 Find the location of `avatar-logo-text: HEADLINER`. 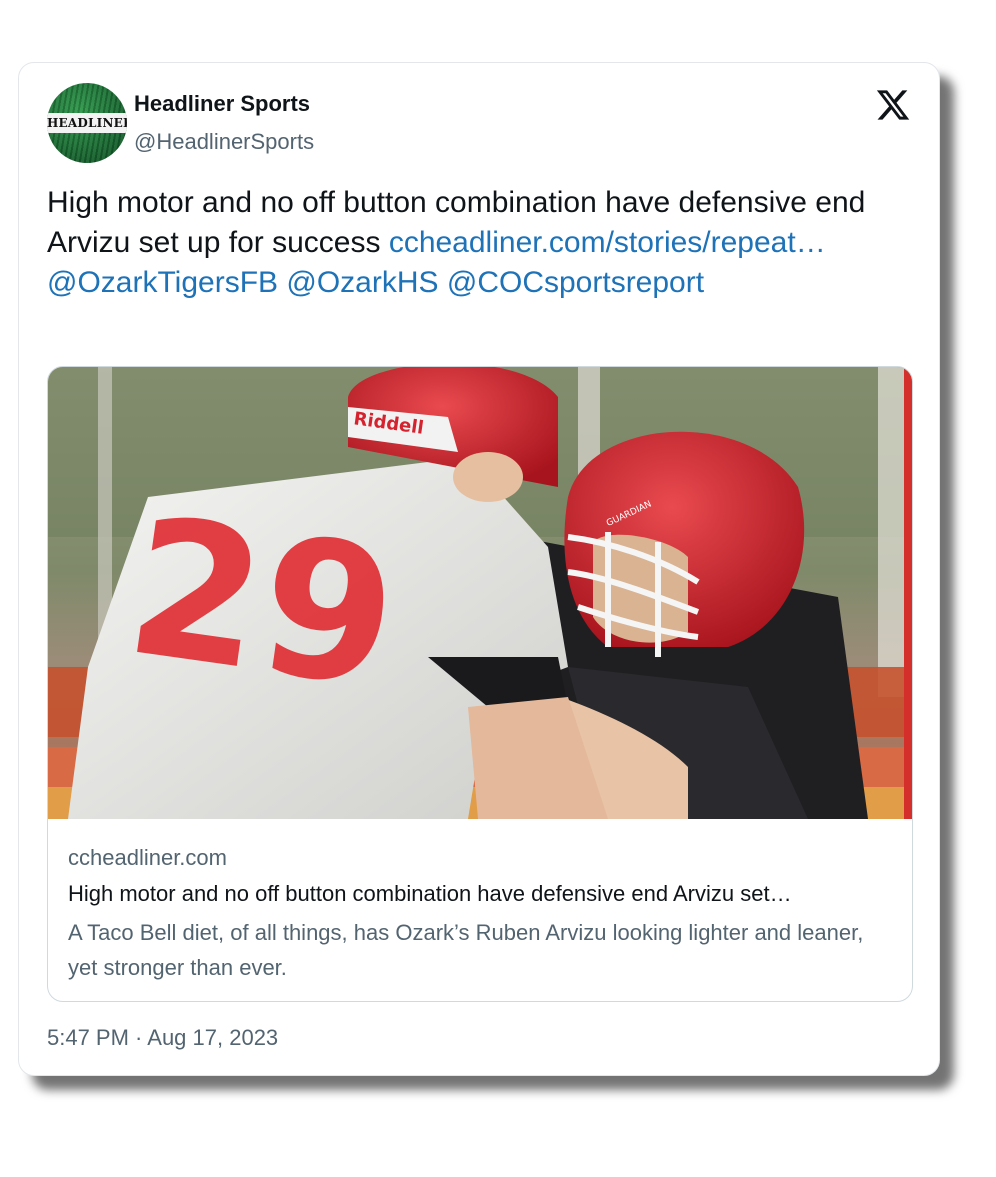

avatar-logo-text: HEADLINER is located at coordinates (87, 123).